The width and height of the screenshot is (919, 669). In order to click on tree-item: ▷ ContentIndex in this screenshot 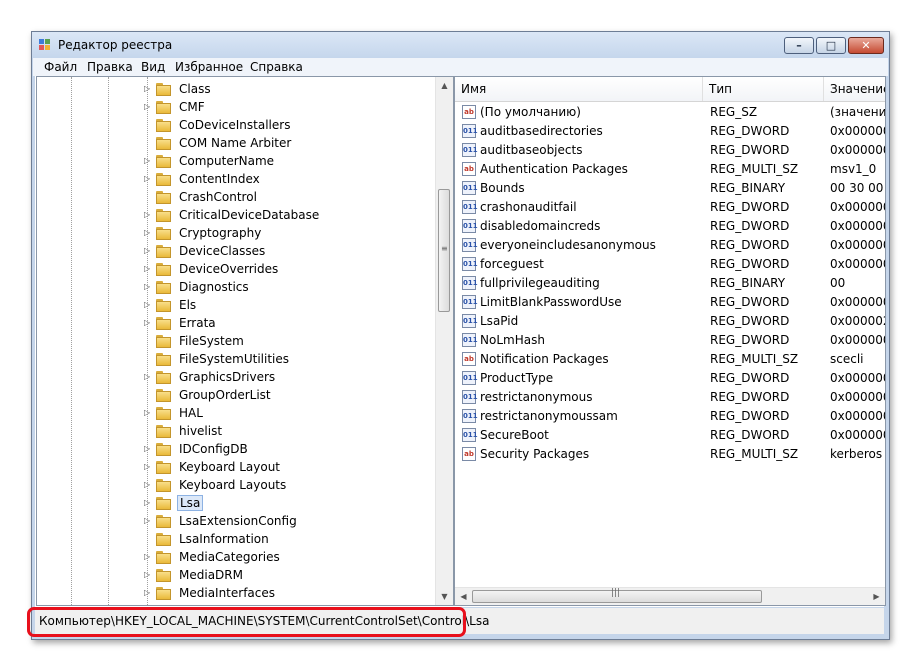, I will do `click(237, 180)`.